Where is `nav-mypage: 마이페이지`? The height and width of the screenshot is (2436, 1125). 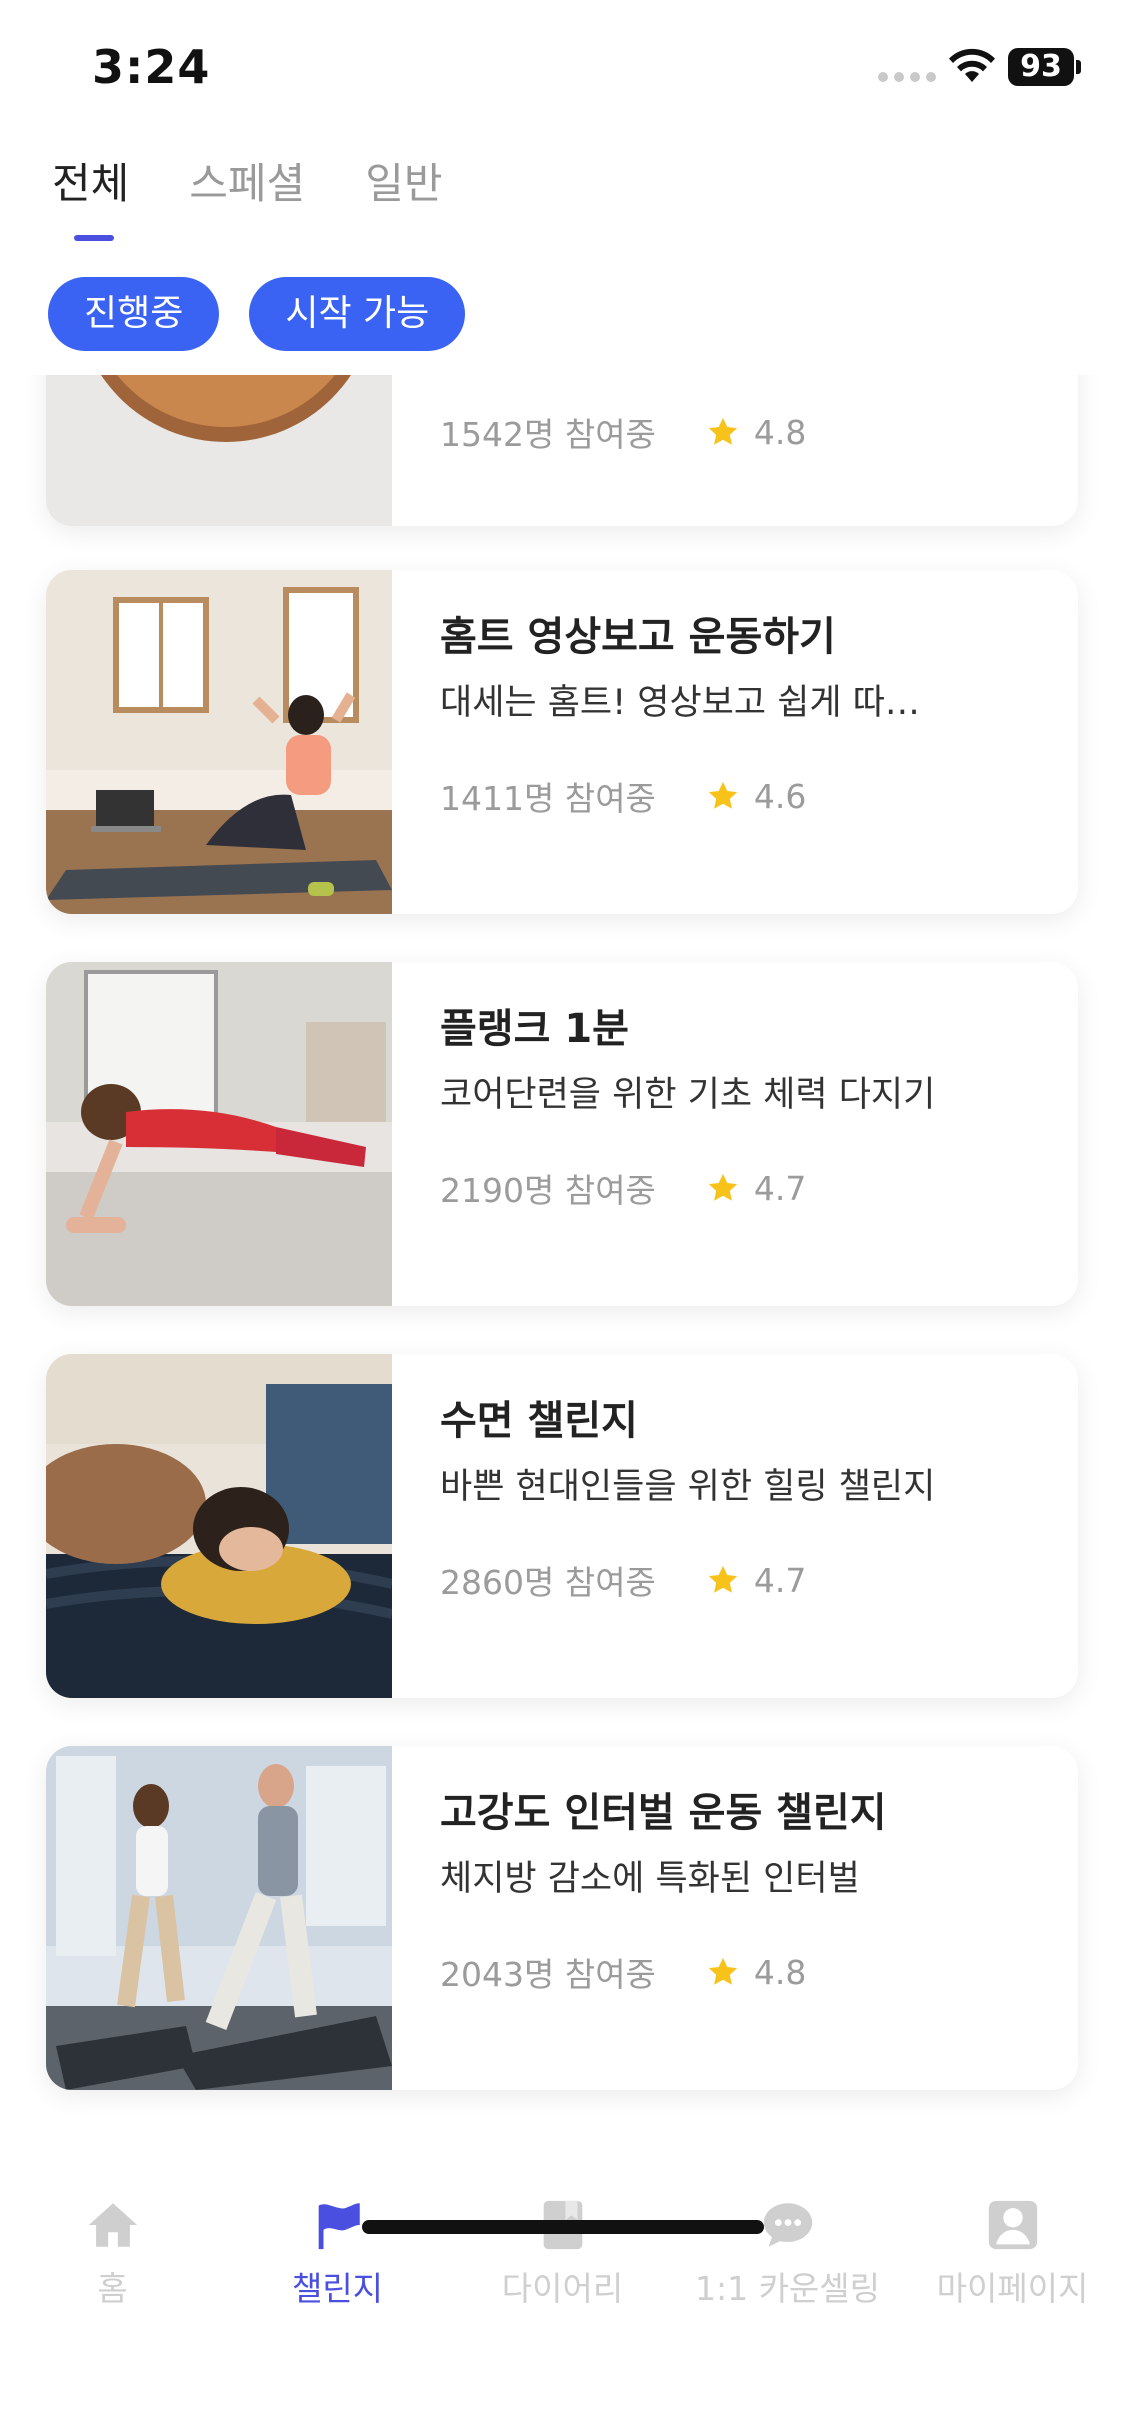
nav-mypage: 마이페이지 is located at coordinates (1012, 2253).